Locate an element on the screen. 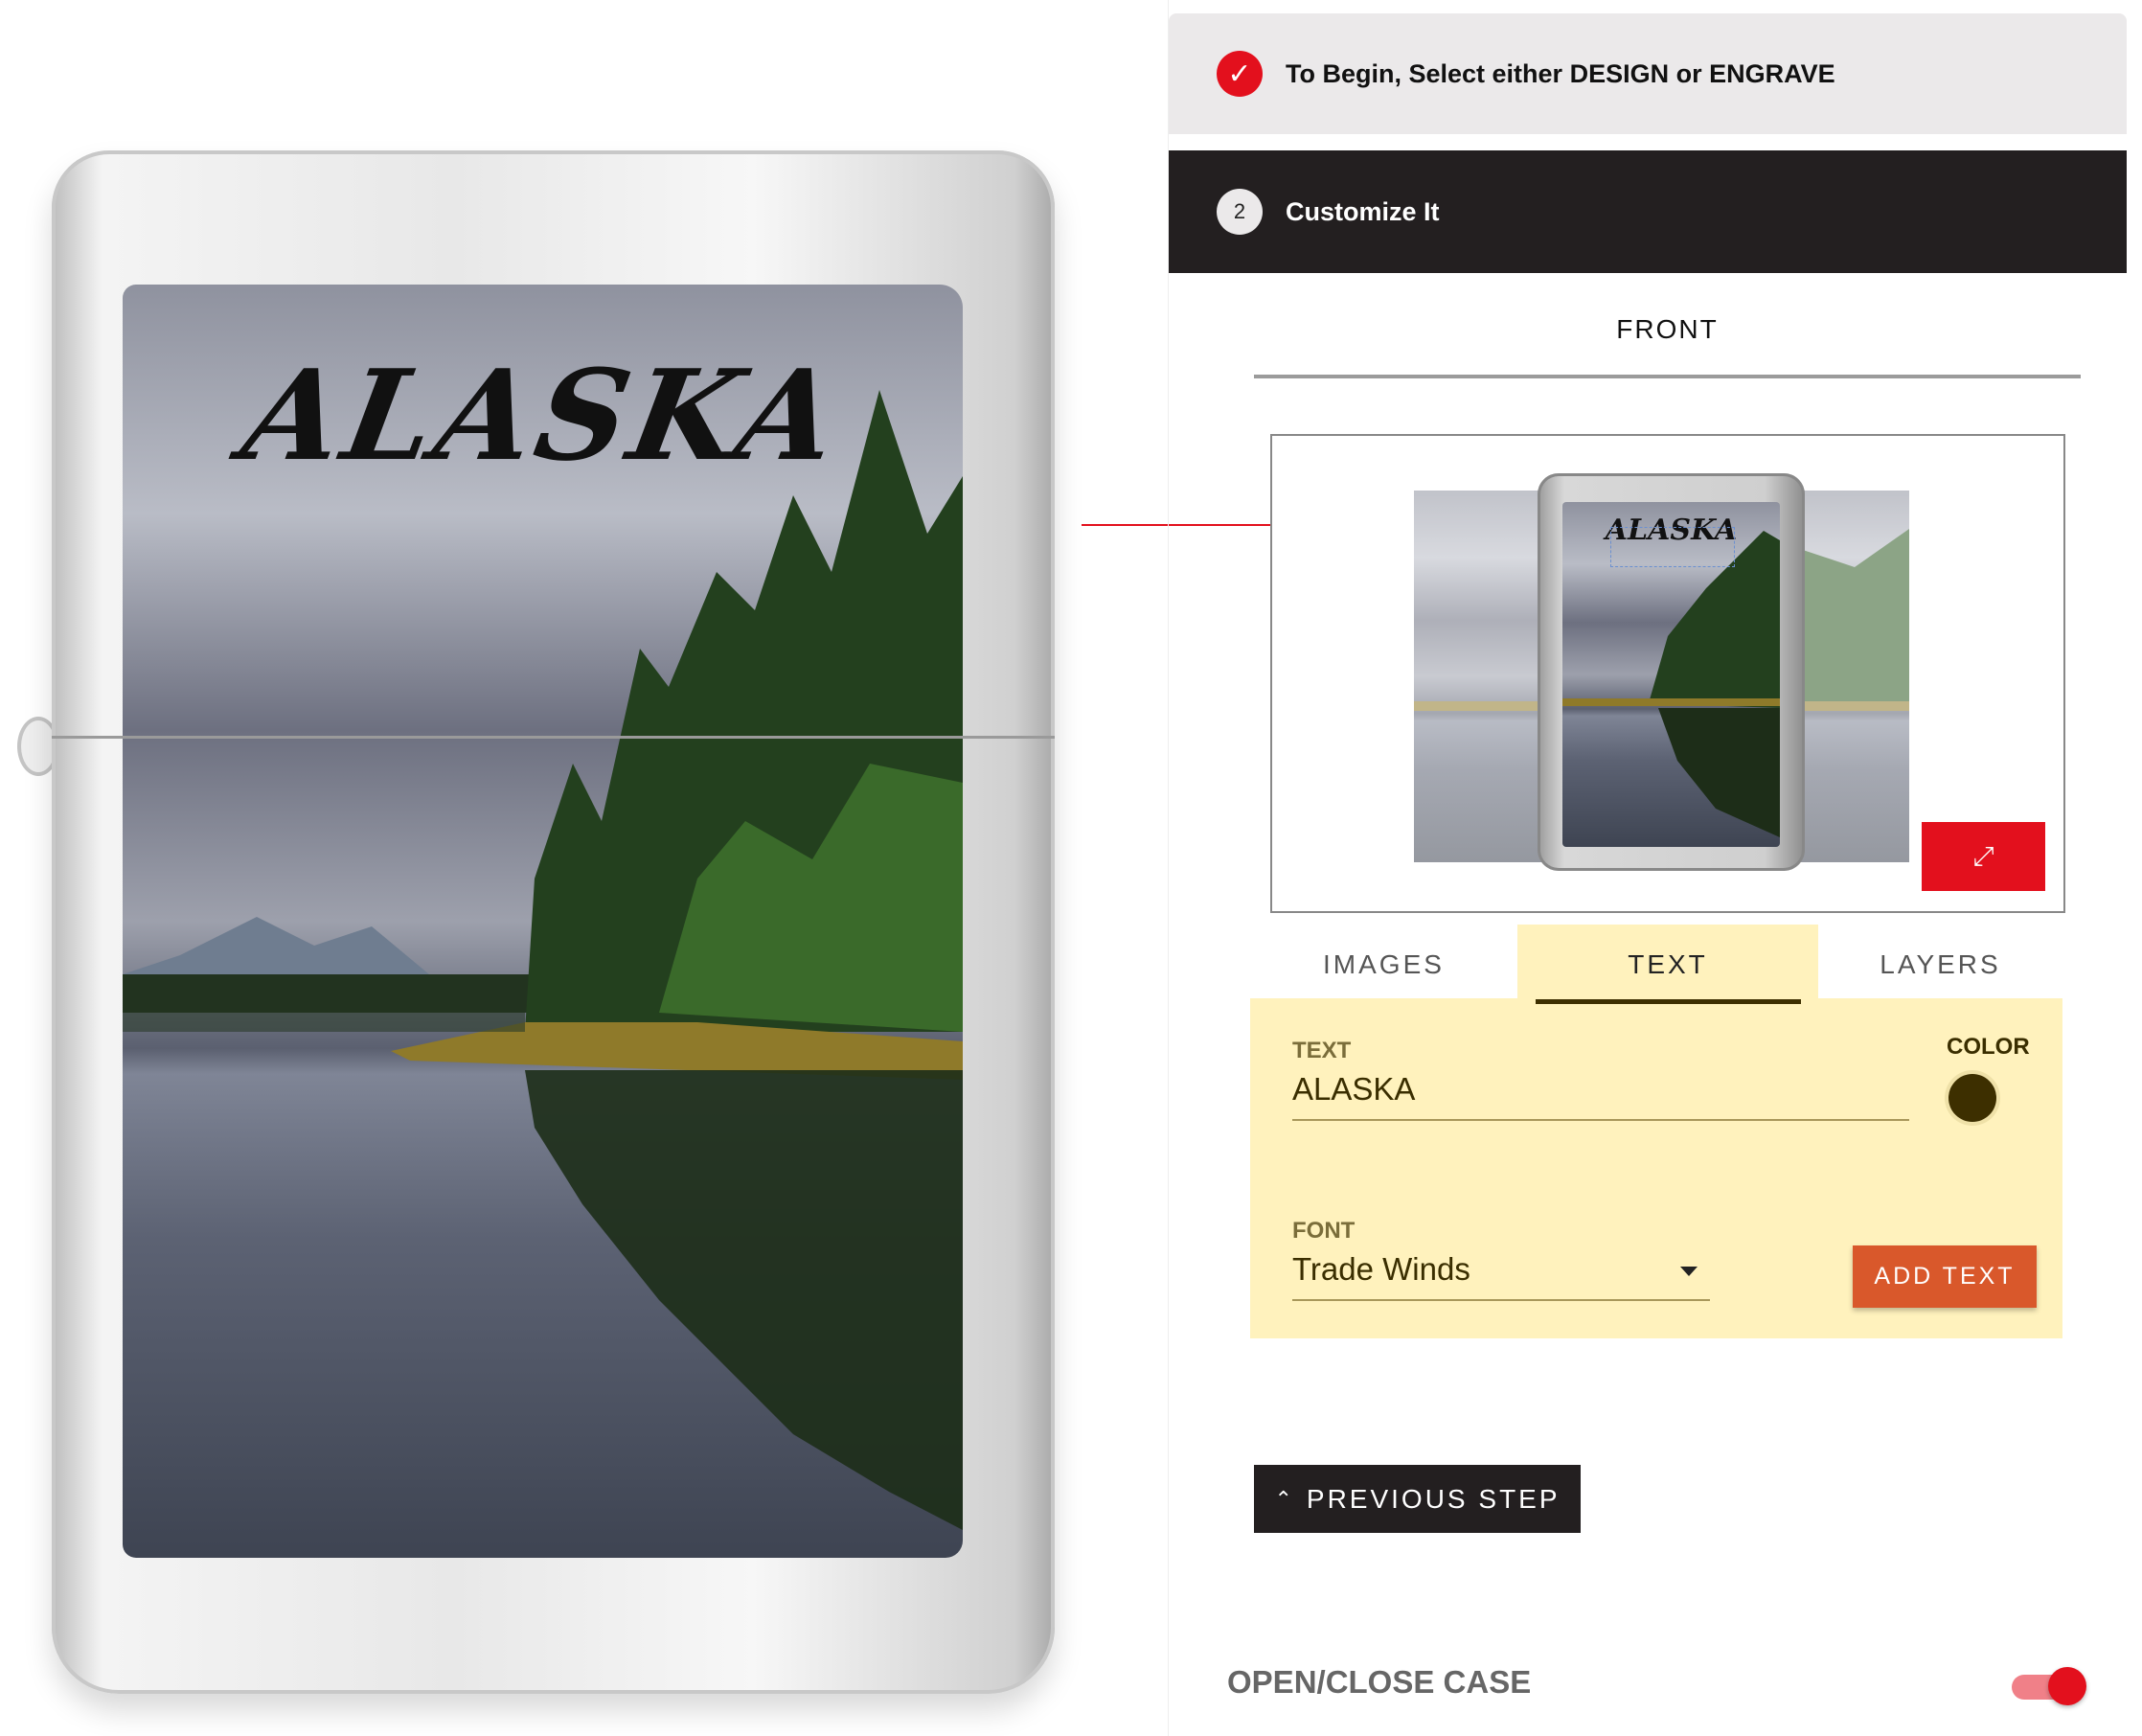 The image size is (2142, 1736). step-number-badge: 2 is located at coordinates (1240, 212).